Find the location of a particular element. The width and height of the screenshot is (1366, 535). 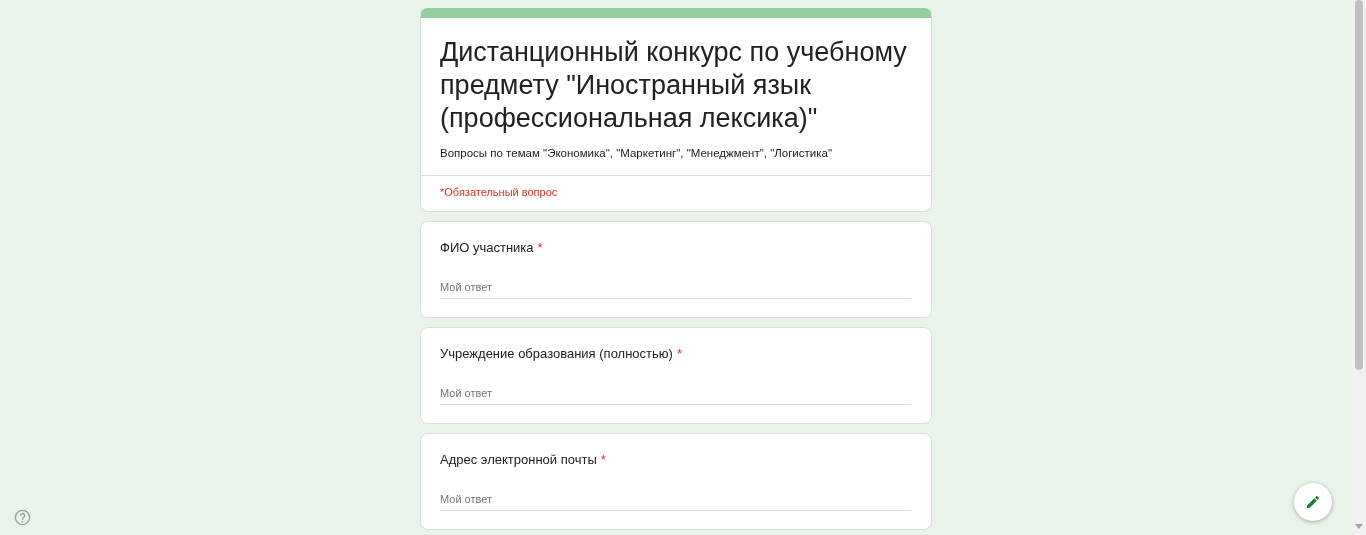

form-description: Вопросы по темам "Экономика", "Маркетинг", "Менеджмент", "Логистика" is located at coordinates (636, 153).